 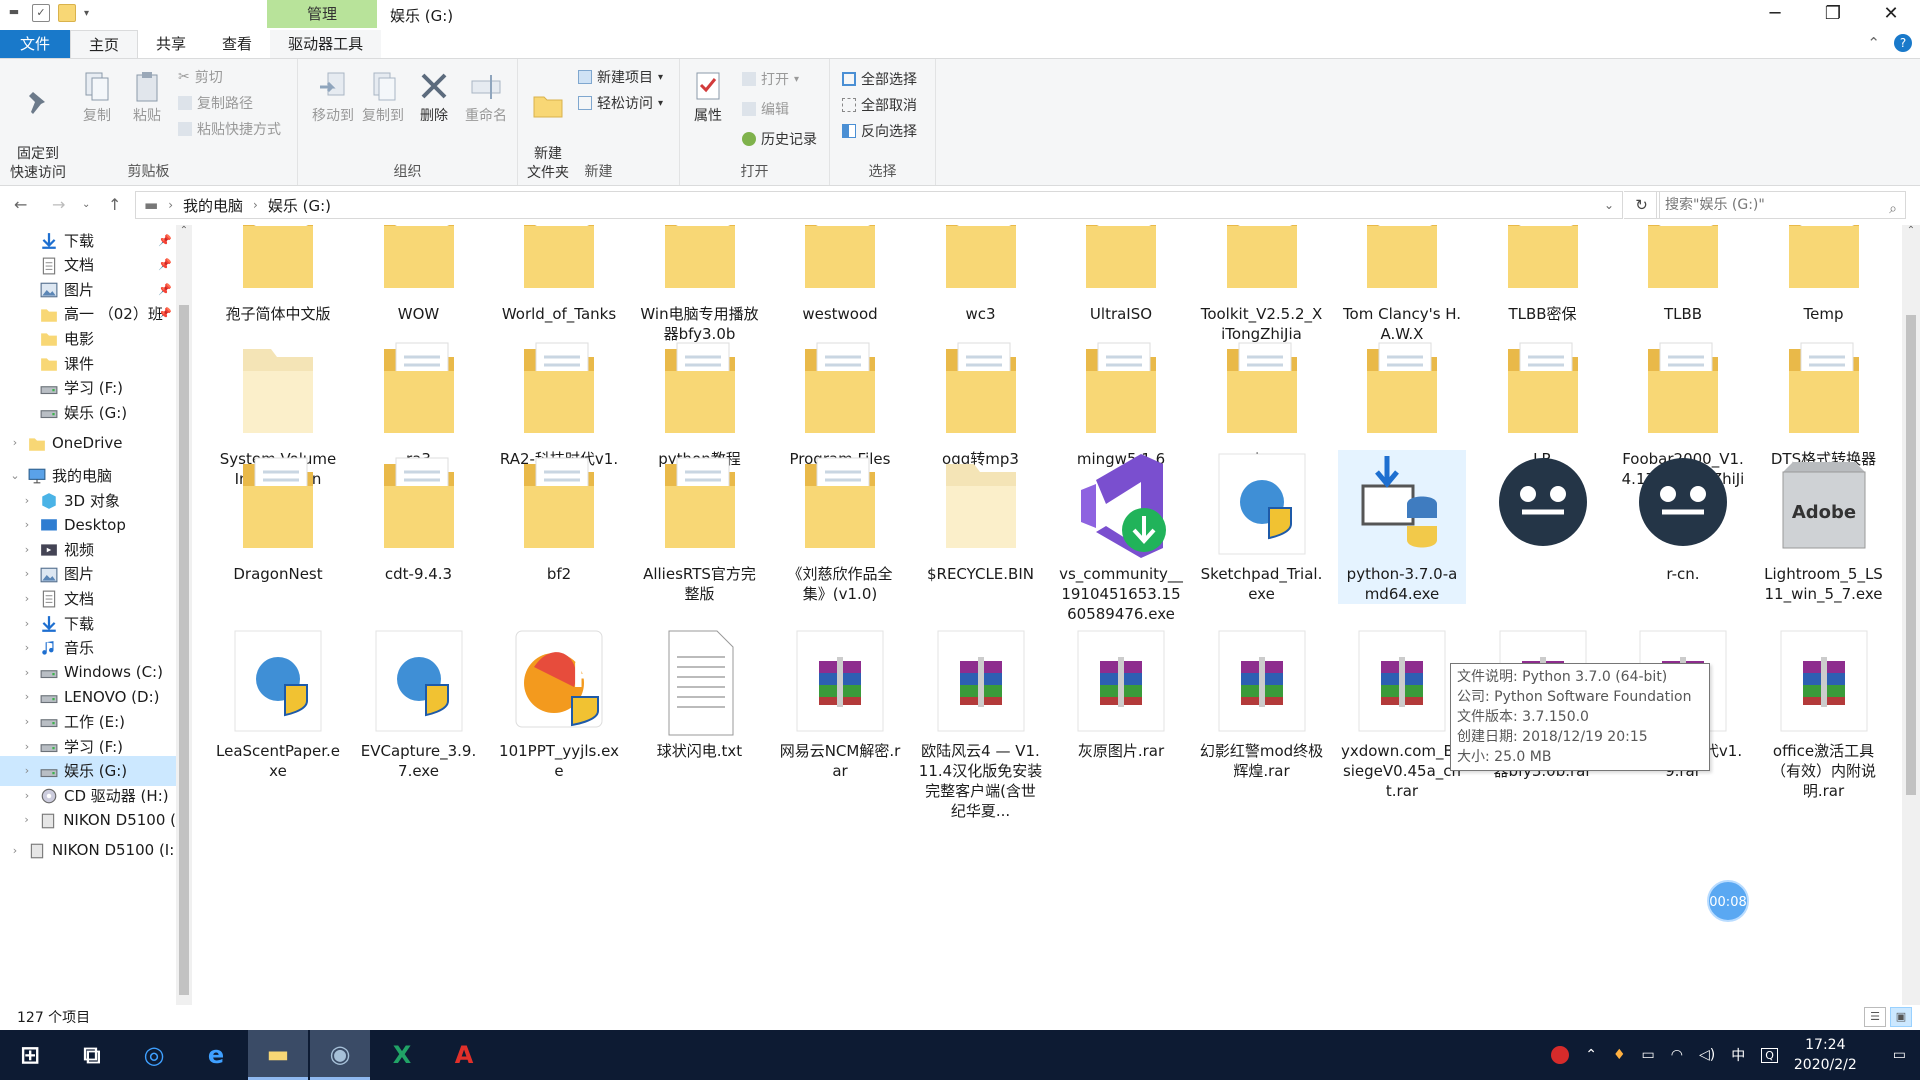 I want to click on wifi-icon: ◠, so click(x=1677, y=1055).